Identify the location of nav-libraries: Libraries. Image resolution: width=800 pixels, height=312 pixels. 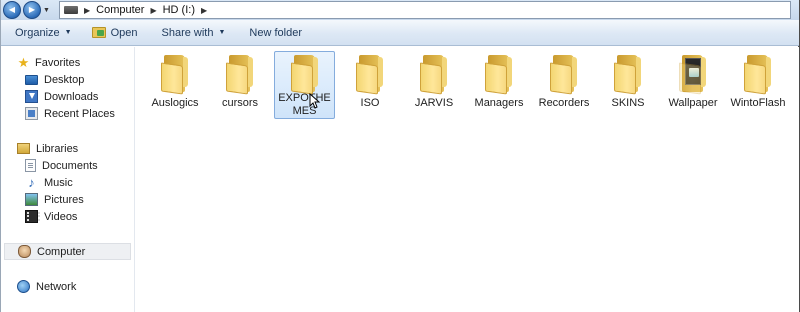
(72, 148).